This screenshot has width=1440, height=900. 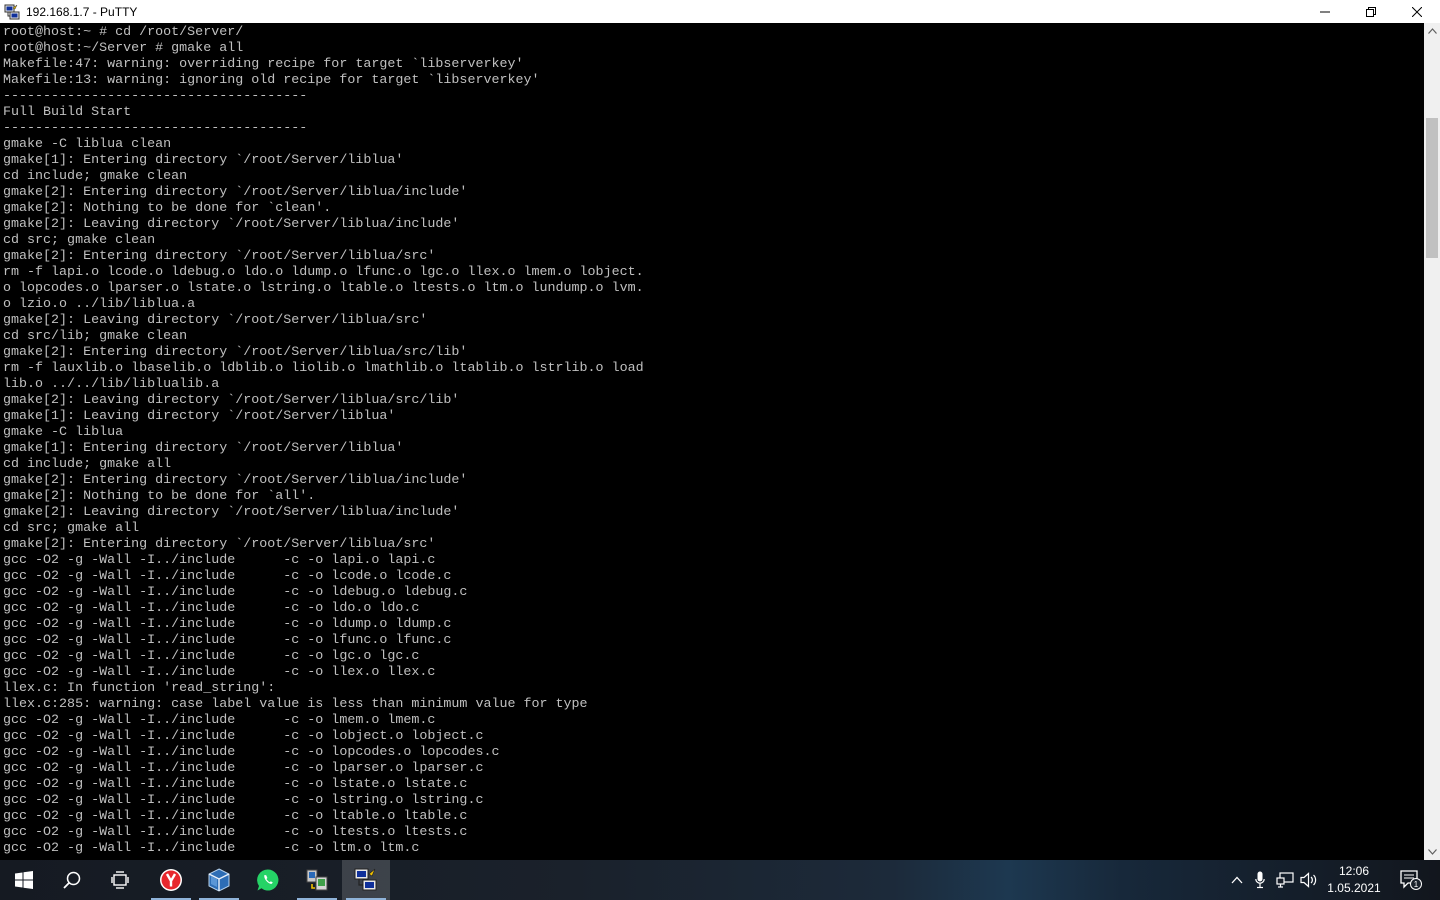 I want to click on search-button, so click(x=72, y=880).